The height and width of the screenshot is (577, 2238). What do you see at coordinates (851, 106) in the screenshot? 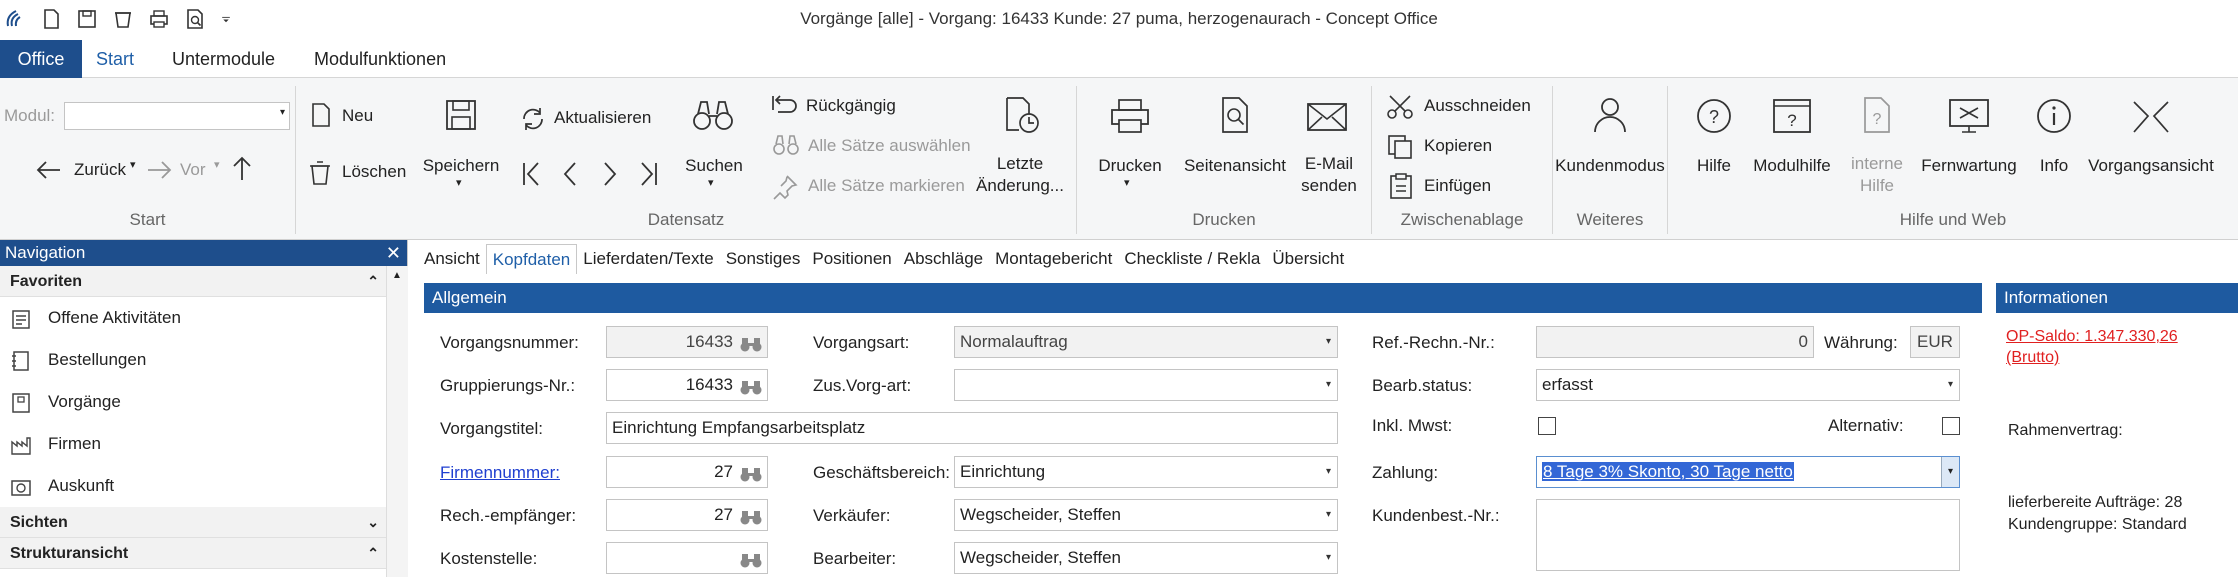
I see `undo-button: Rückgängig` at bounding box center [851, 106].